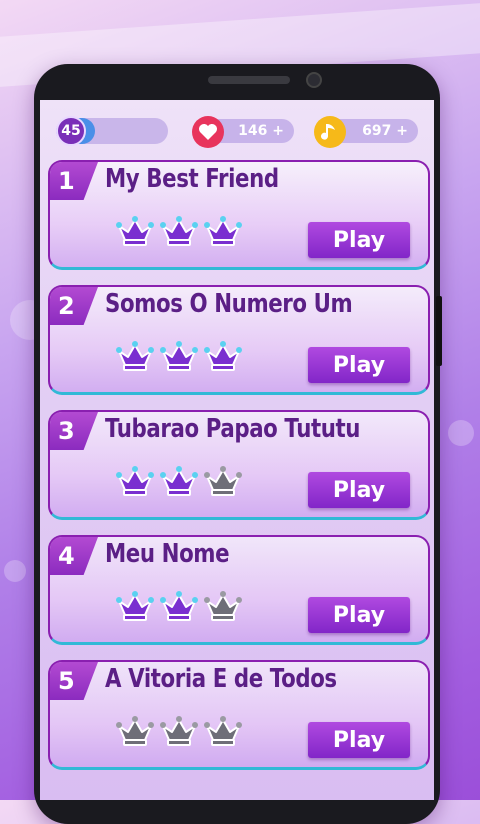  Describe the element at coordinates (249, 80) in the screenshot. I see `phone-speaker` at that location.